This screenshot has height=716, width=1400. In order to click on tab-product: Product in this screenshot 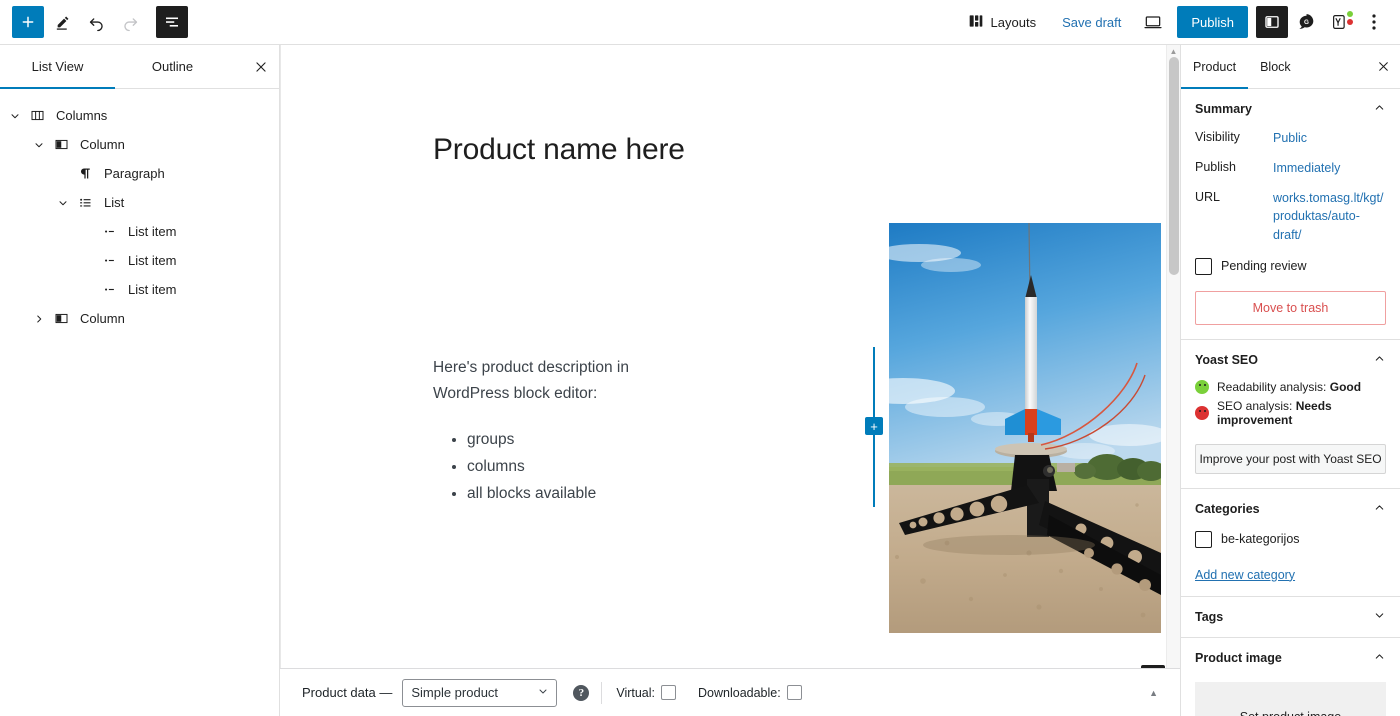, I will do `click(1215, 67)`.